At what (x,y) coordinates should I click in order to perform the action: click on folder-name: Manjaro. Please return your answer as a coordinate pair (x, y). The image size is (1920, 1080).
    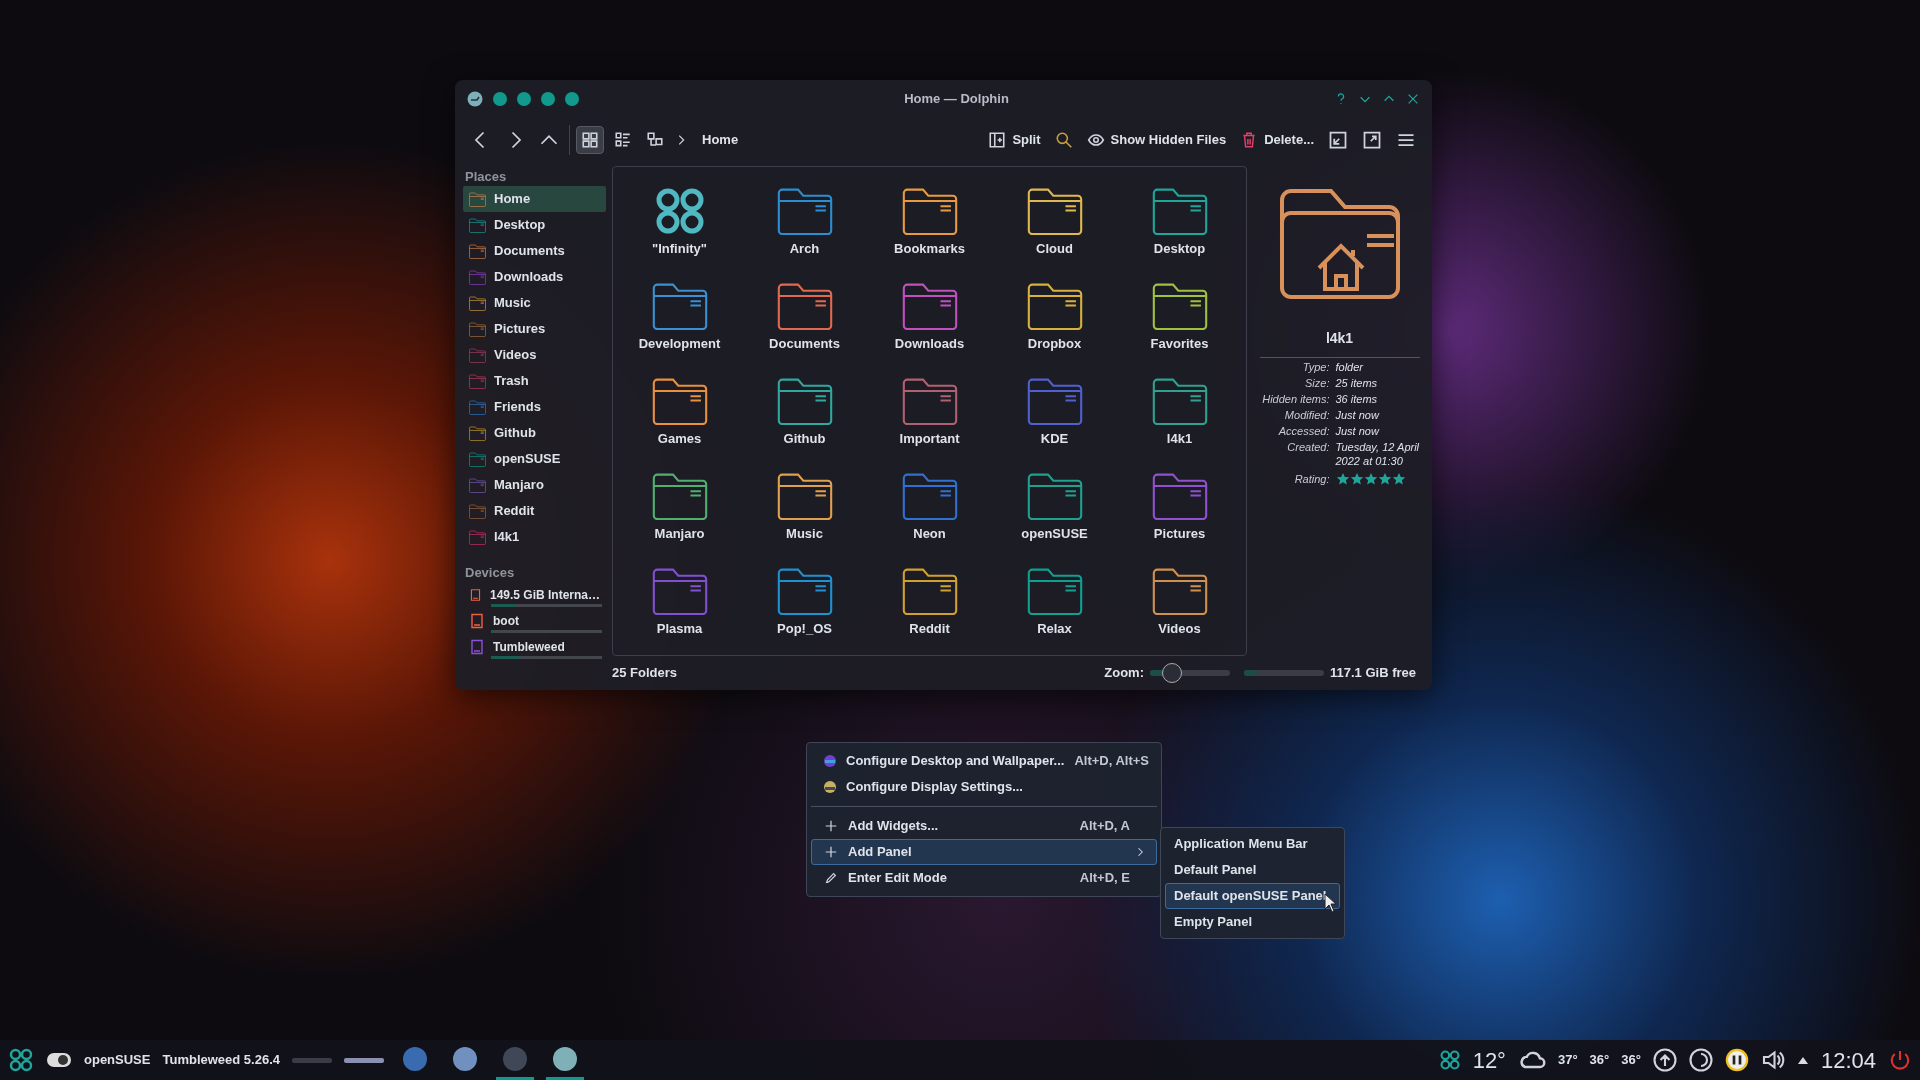
    Looking at the image, I should click on (679, 534).